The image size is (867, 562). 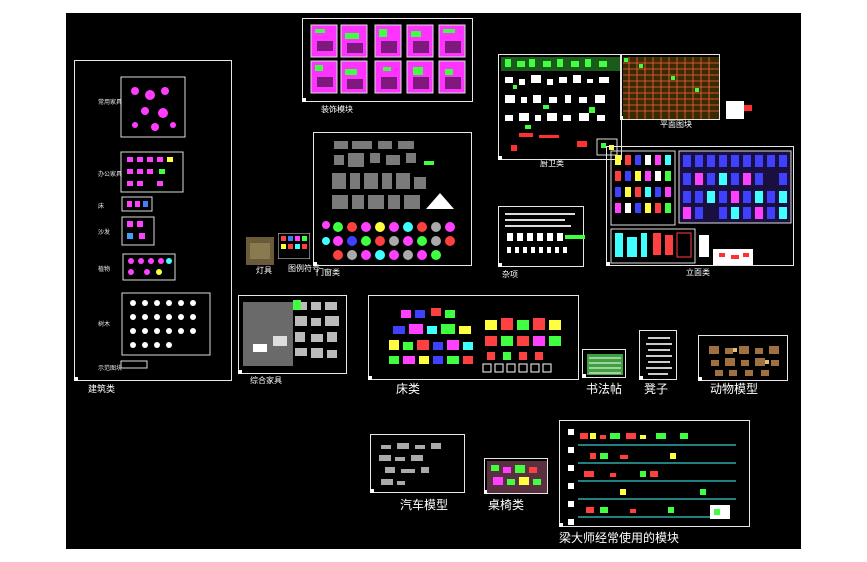 I want to click on side-label-3: 沙发, so click(x=104, y=232).